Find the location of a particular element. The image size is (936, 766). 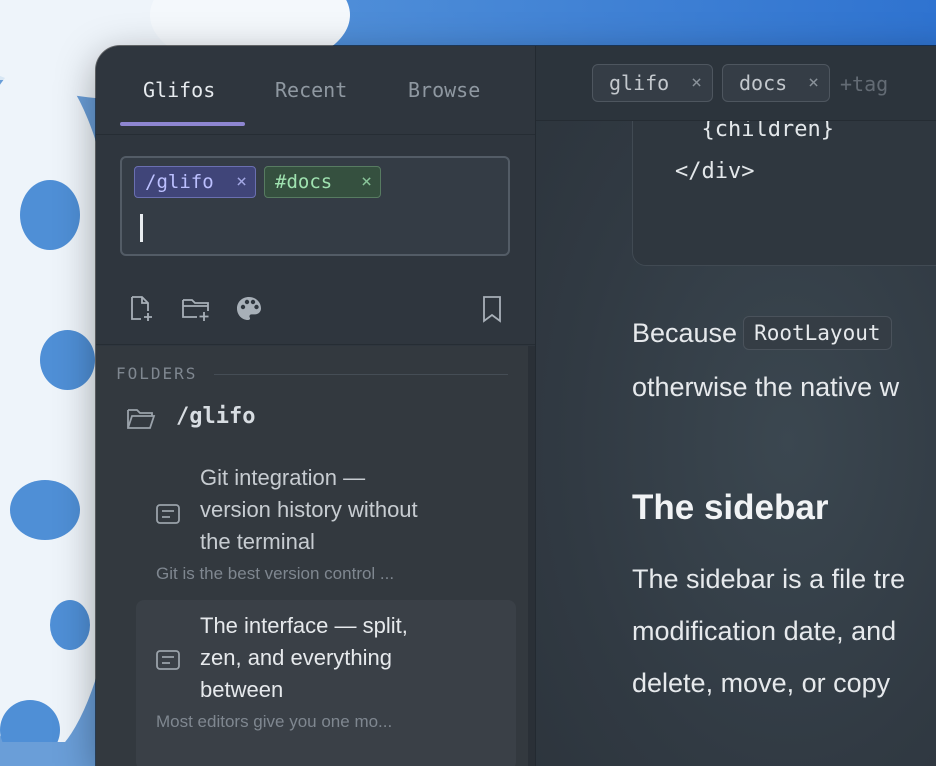

paragraph-line: The sidebar is a file tre is located at coordinates (769, 579).